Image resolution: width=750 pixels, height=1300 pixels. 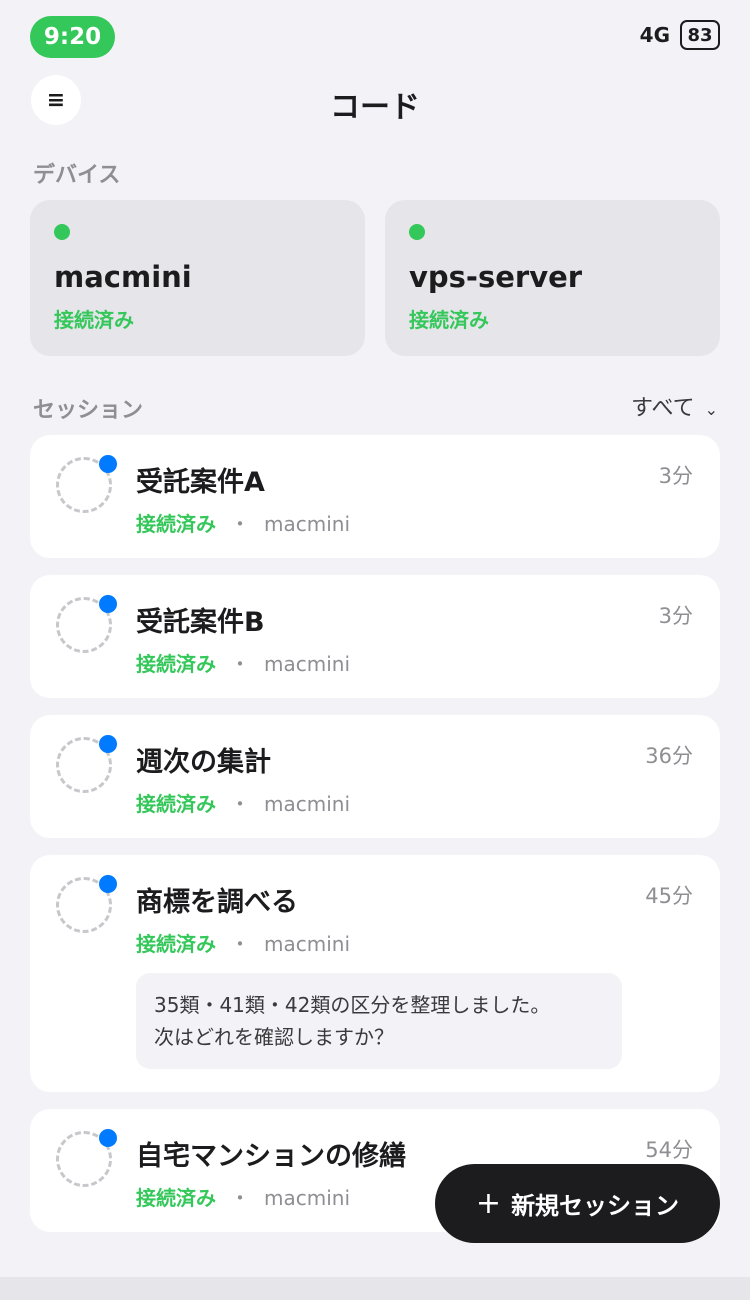 I want to click on preview-line: 35類・41類・42類の区分を整理しました。, so click(x=352, y=1005).